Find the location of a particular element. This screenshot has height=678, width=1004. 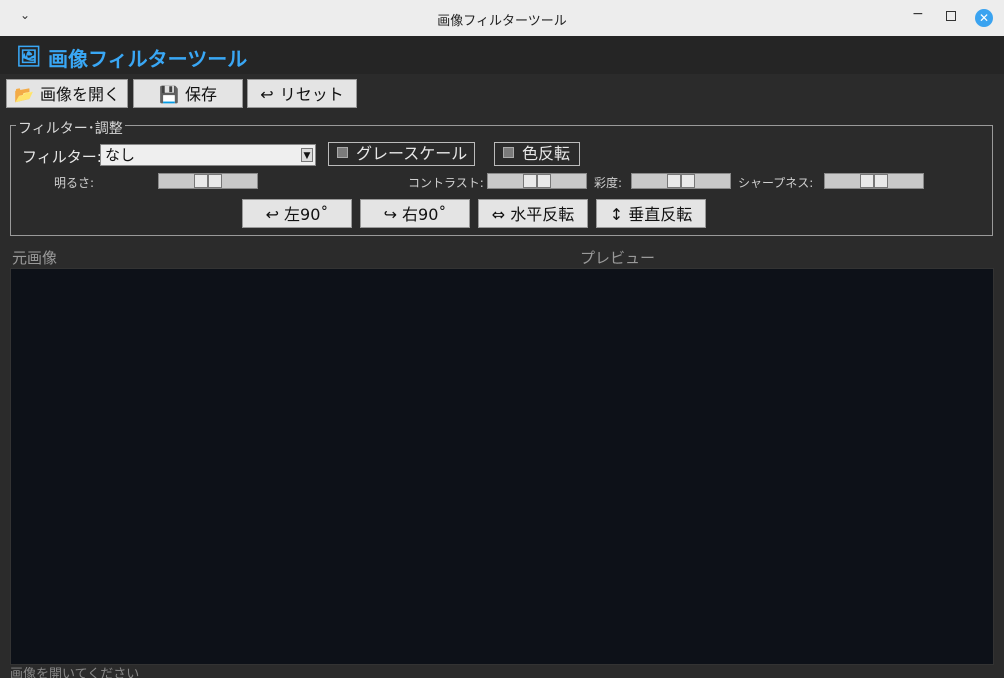

minimize-button: − is located at coordinates (919, 14).